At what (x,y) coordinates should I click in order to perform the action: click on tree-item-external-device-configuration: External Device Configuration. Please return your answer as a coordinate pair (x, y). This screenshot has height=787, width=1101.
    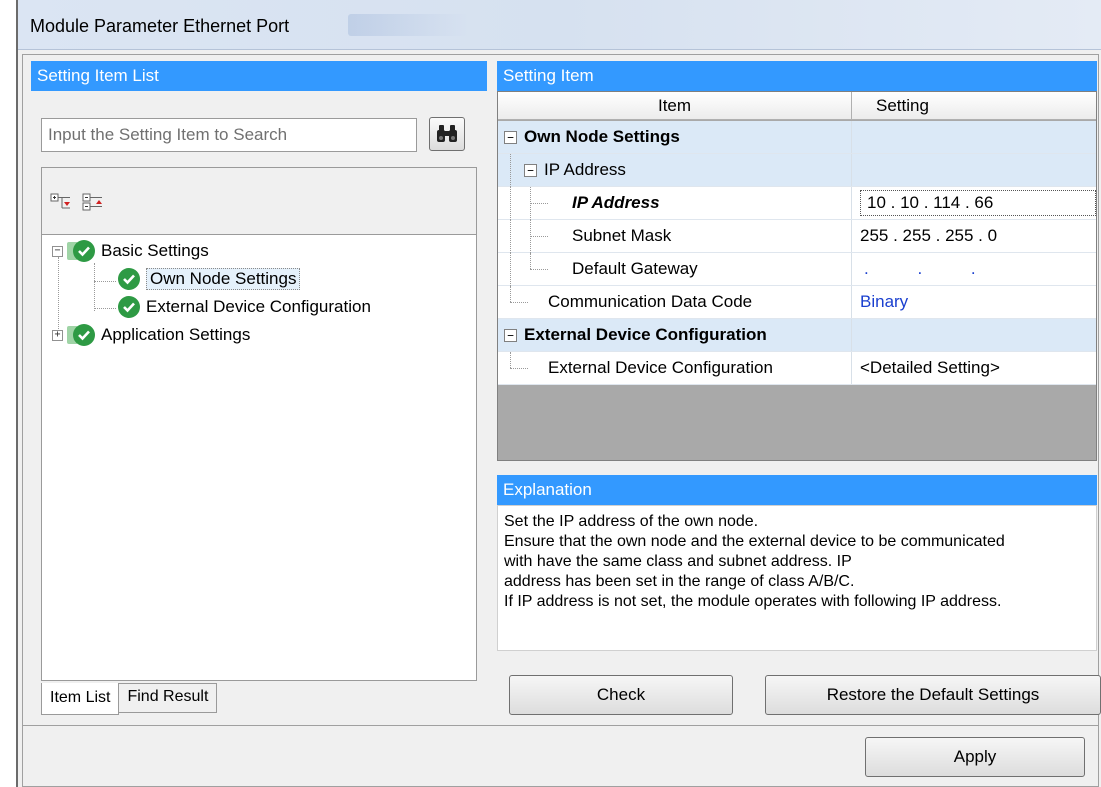
    Looking at the image, I should click on (244, 307).